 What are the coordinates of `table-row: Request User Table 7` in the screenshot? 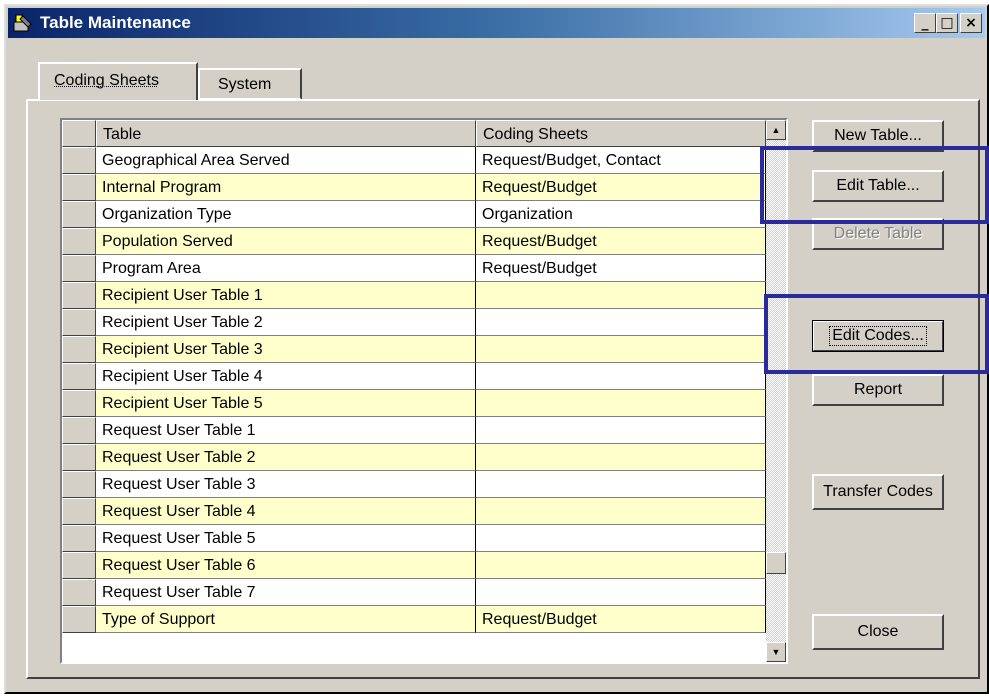 It's located at (414, 592).